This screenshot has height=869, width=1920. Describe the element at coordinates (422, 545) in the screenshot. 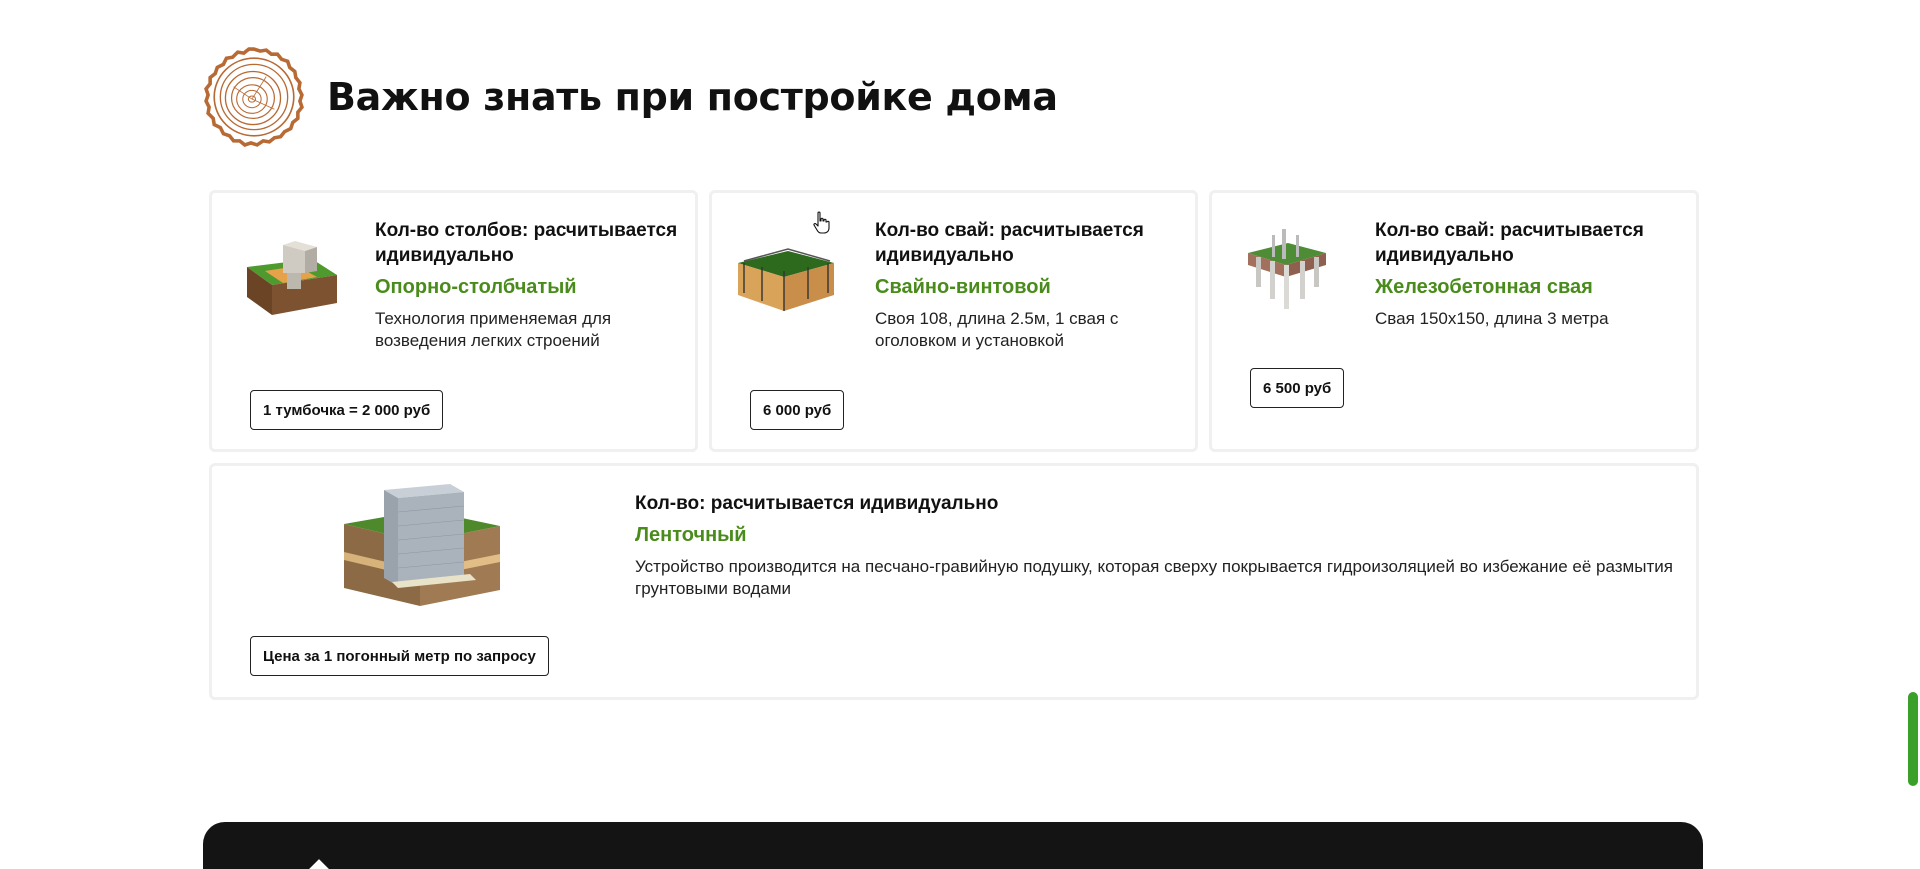

I see `strip-foundation-image` at that location.